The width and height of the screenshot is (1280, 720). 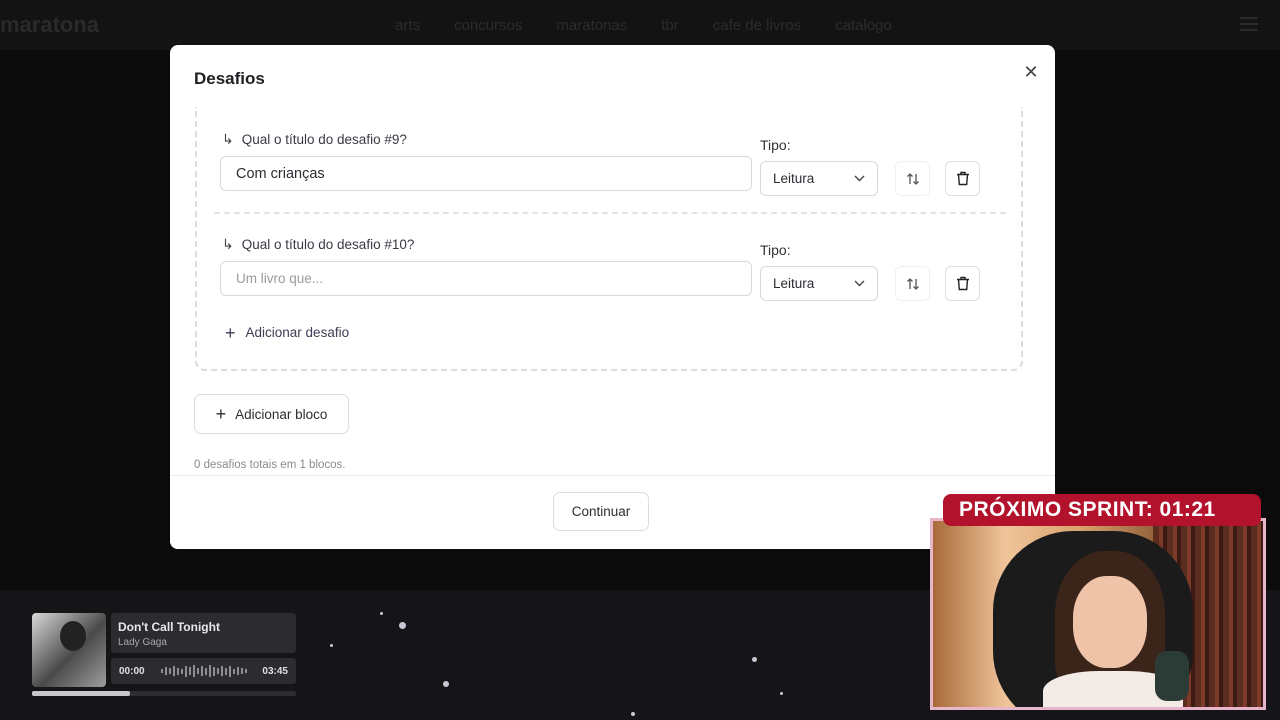 What do you see at coordinates (164, 655) in the screenshot?
I see `music-widget: Don't Call Tonight Lady Gaga 00:00 03:45` at bounding box center [164, 655].